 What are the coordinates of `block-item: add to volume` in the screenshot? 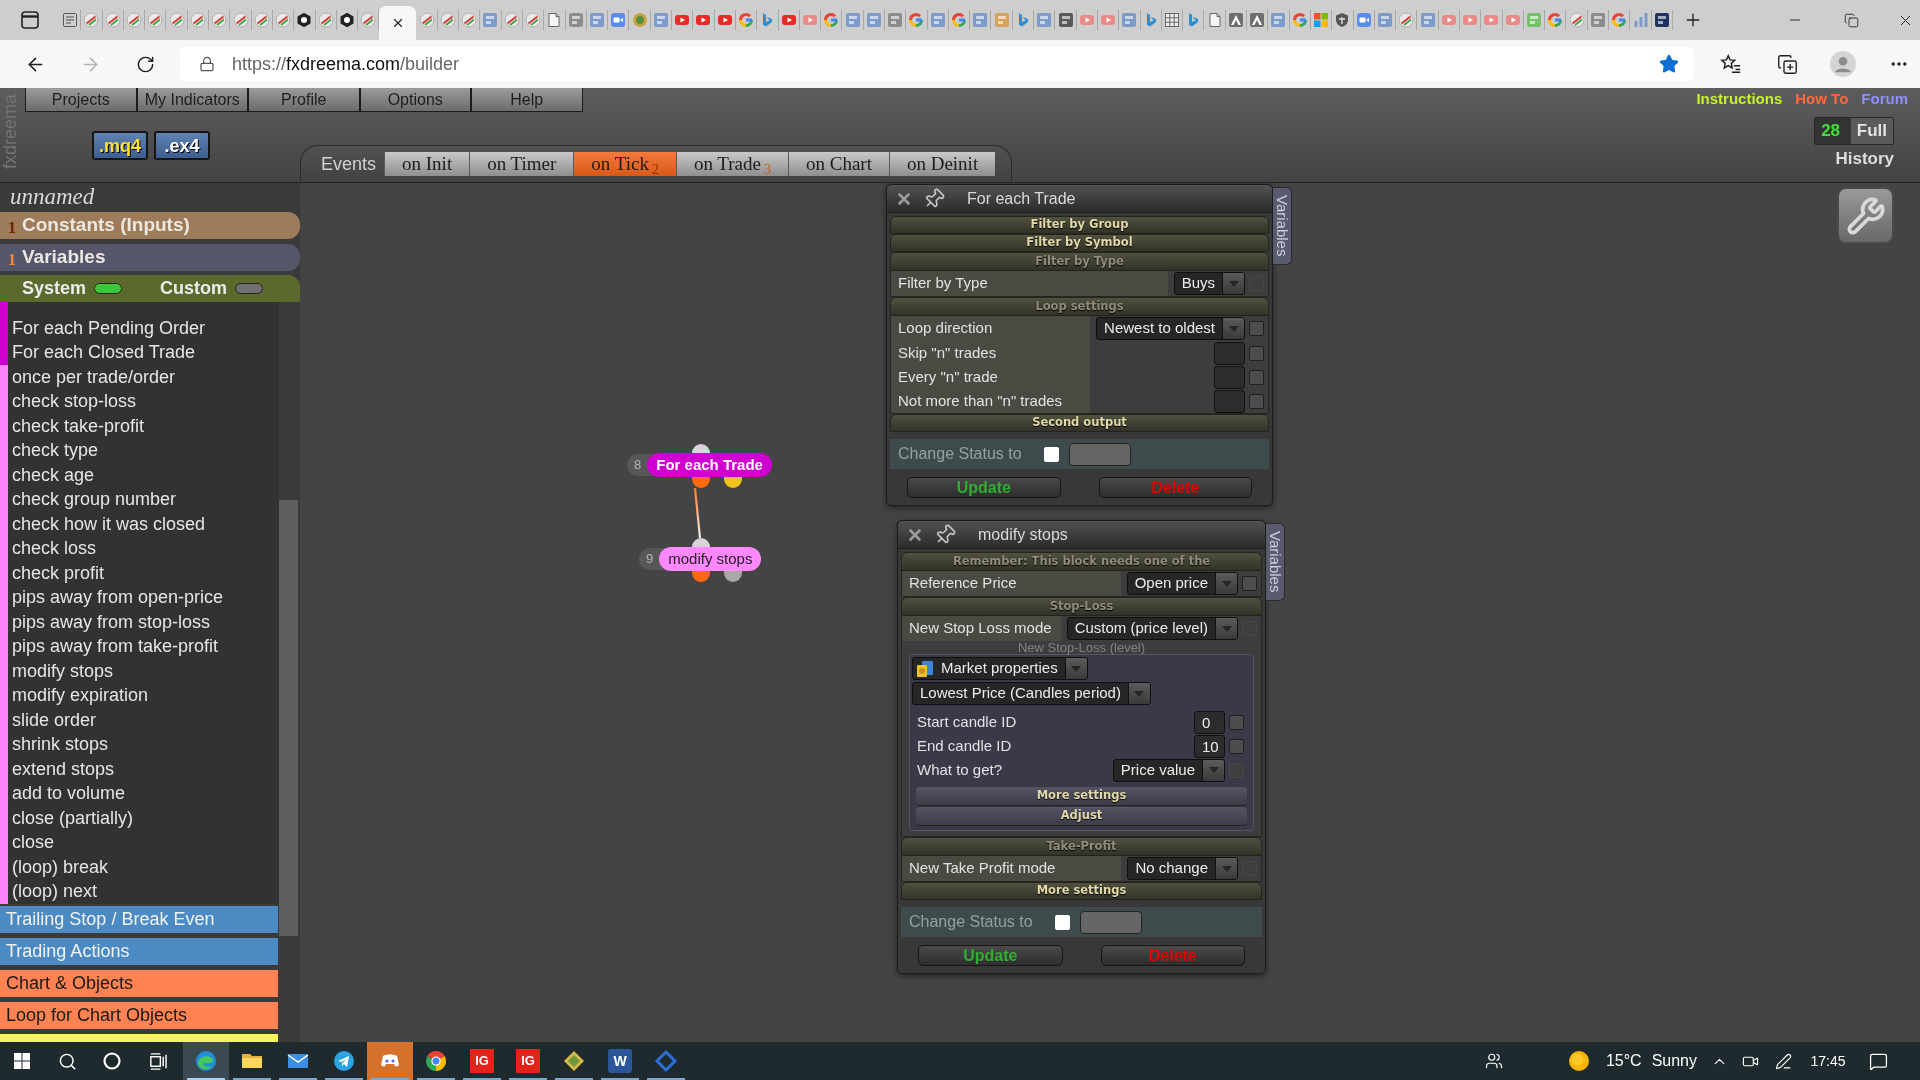 It's located at (67, 793).